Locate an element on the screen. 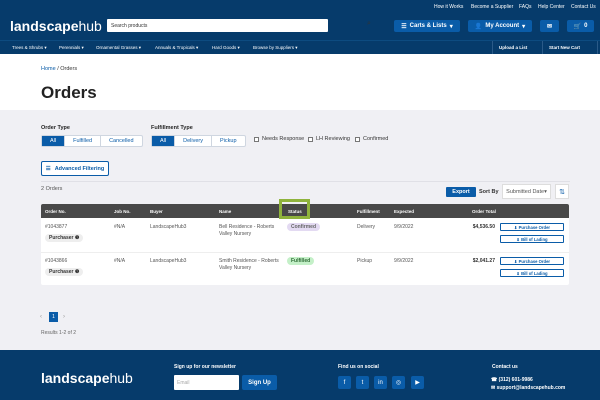 This screenshot has height=400, width=600. sort-by-label: Sort By is located at coordinates (489, 192).